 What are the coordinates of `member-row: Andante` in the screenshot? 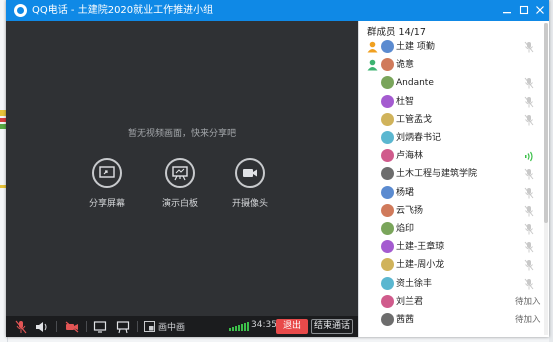 It's located at (452, 83).